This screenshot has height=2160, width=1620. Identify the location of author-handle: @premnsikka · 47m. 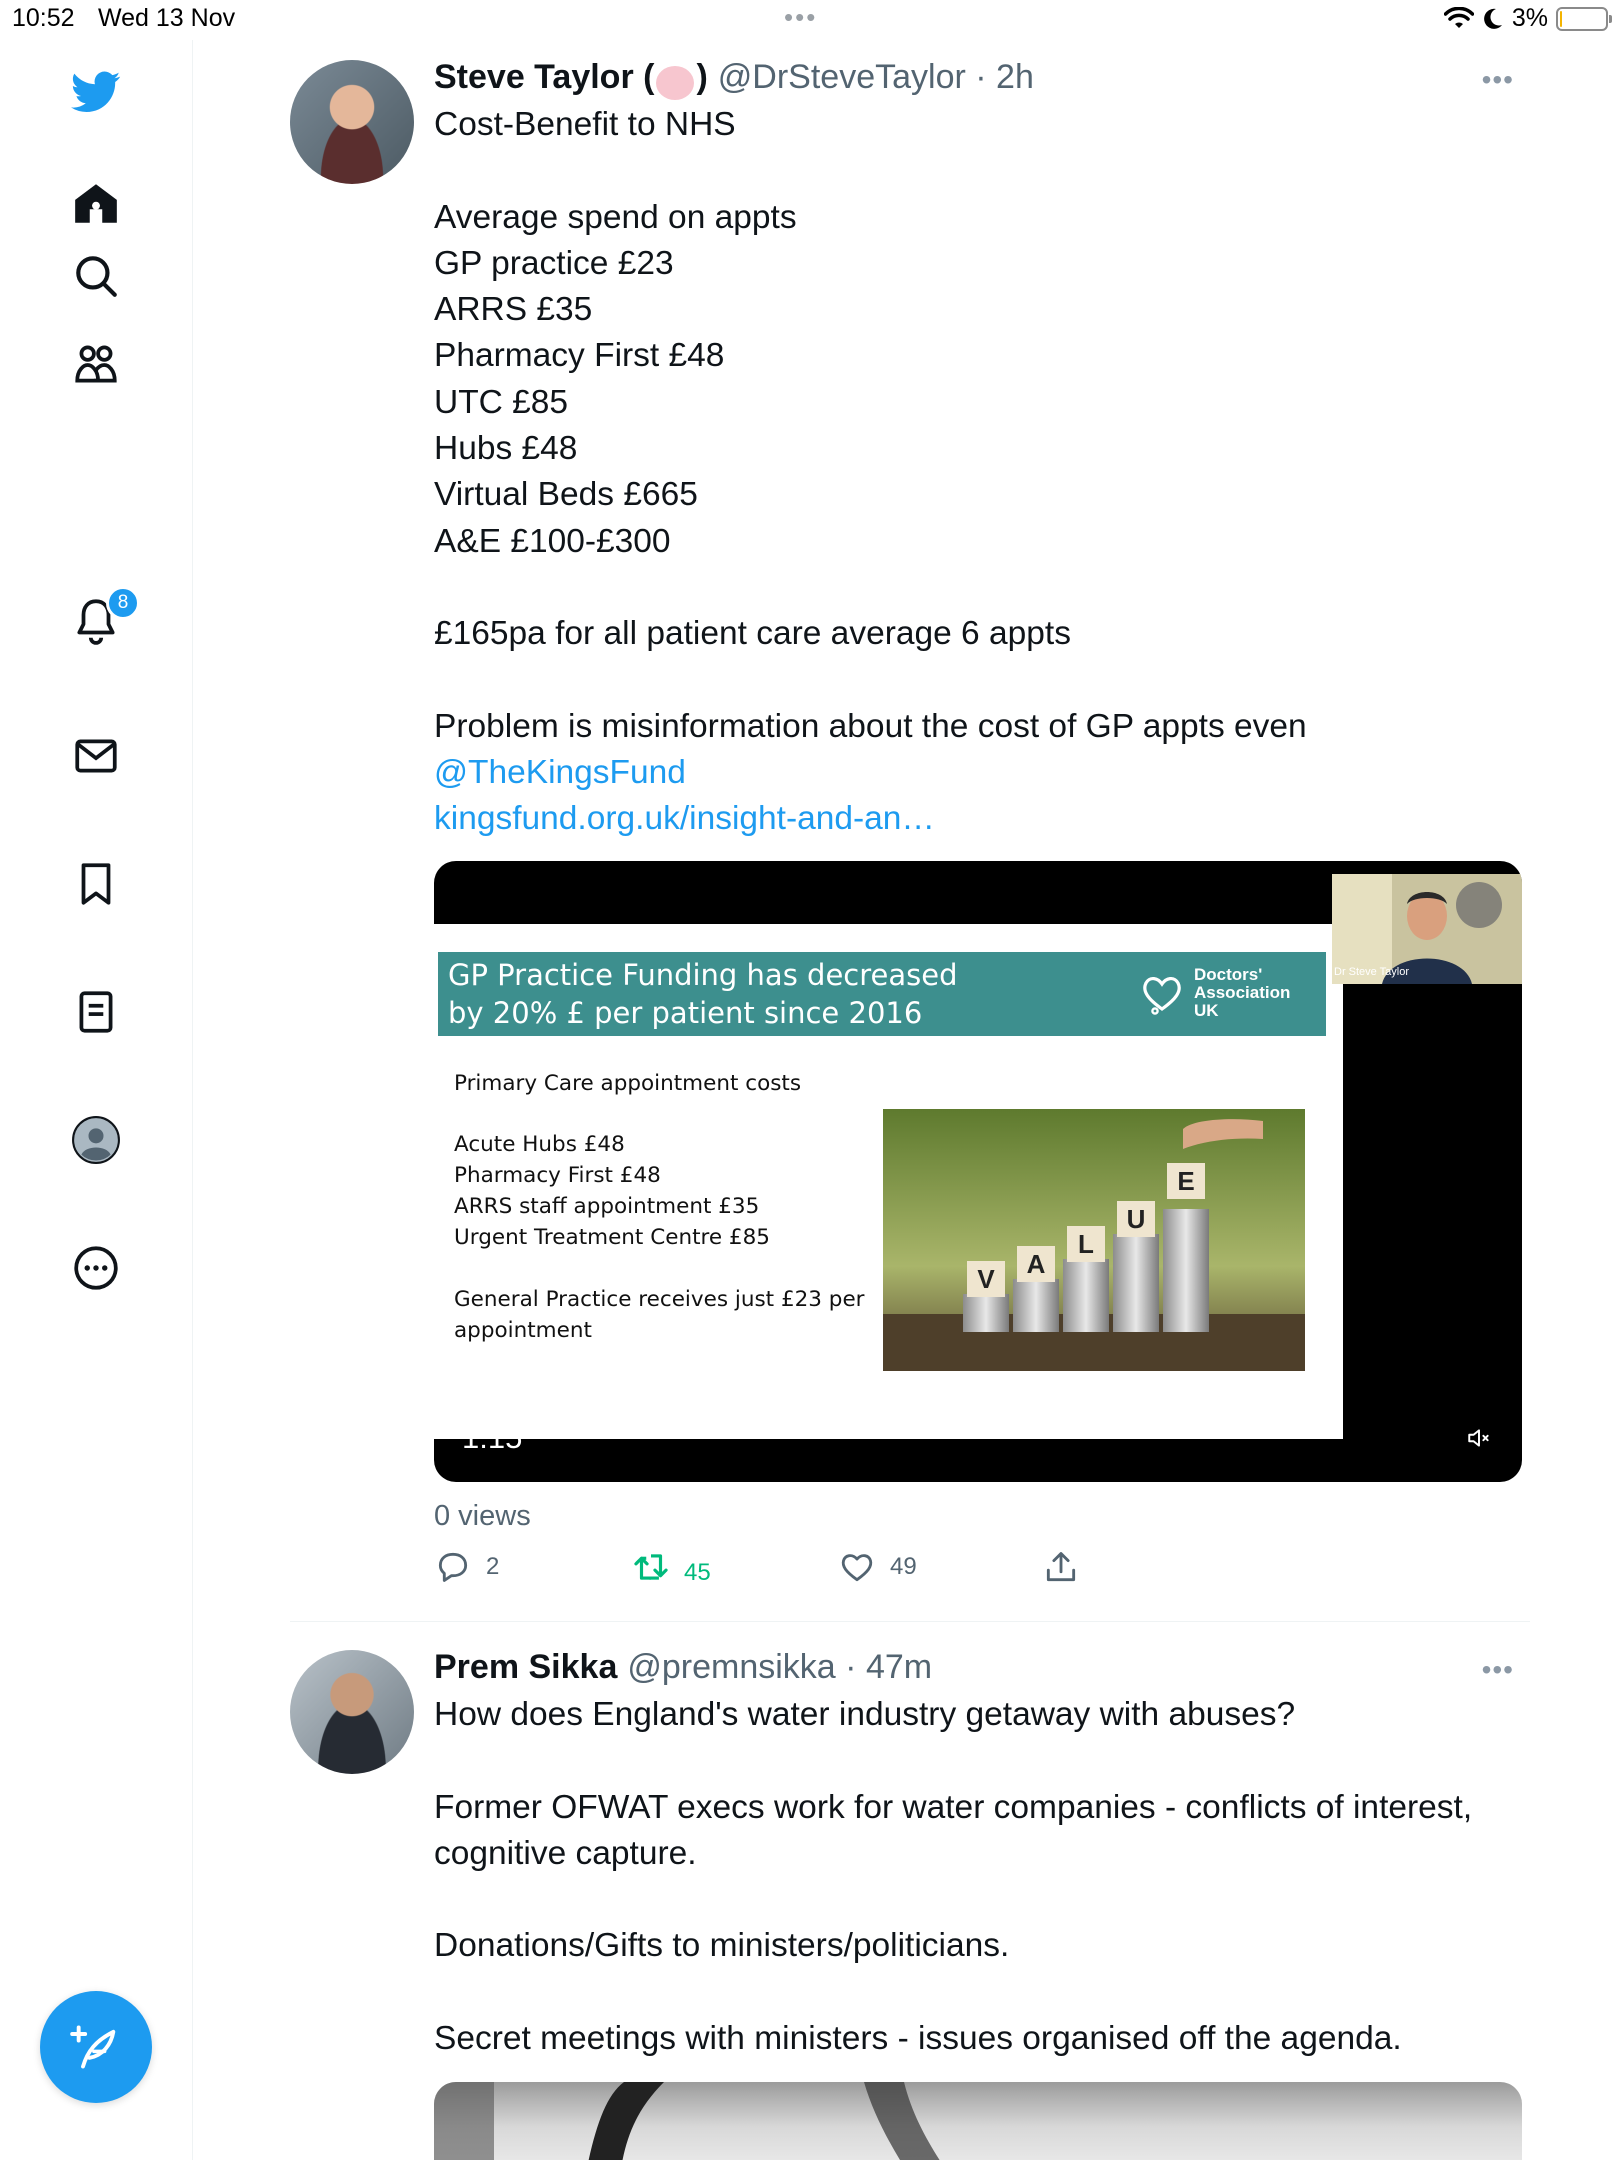
(779, 1667).